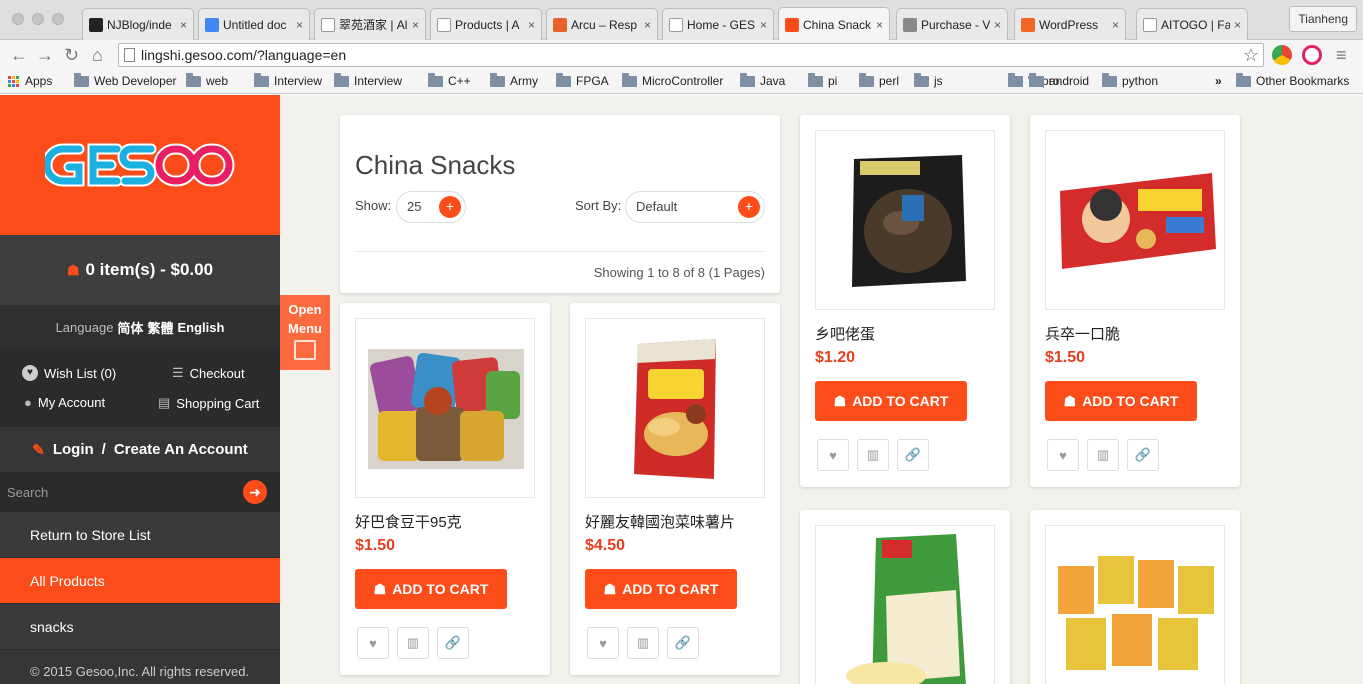  I want to click on search-input, so click(117, 492).